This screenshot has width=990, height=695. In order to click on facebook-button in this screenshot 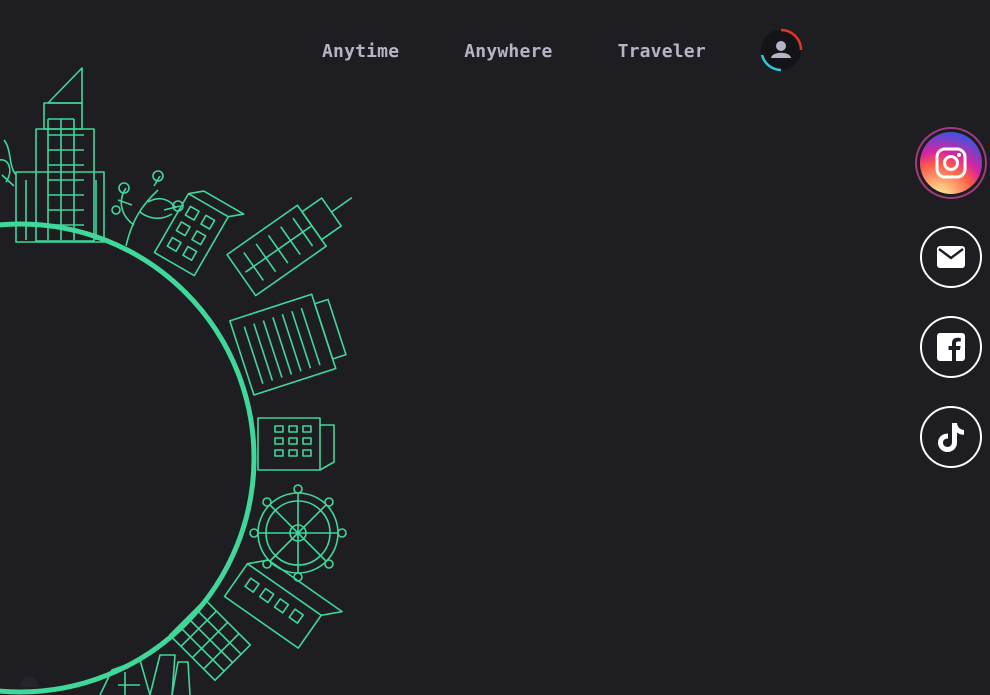, I will do `click(951, 347)`.